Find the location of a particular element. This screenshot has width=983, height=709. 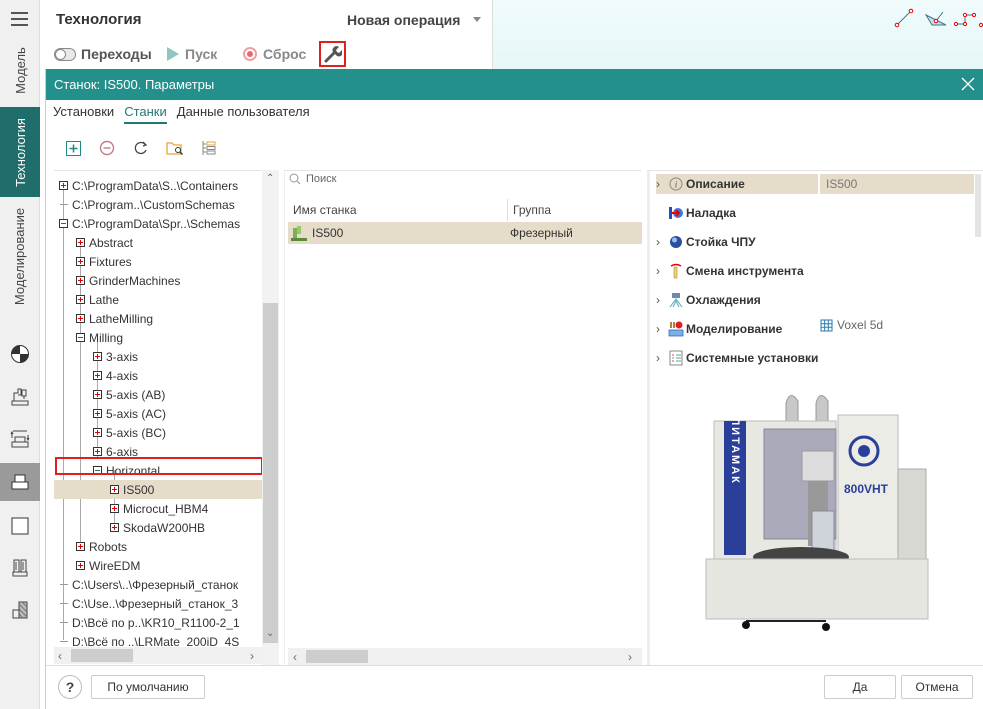

run-button: Пуск is located at coordinates (191, 54).